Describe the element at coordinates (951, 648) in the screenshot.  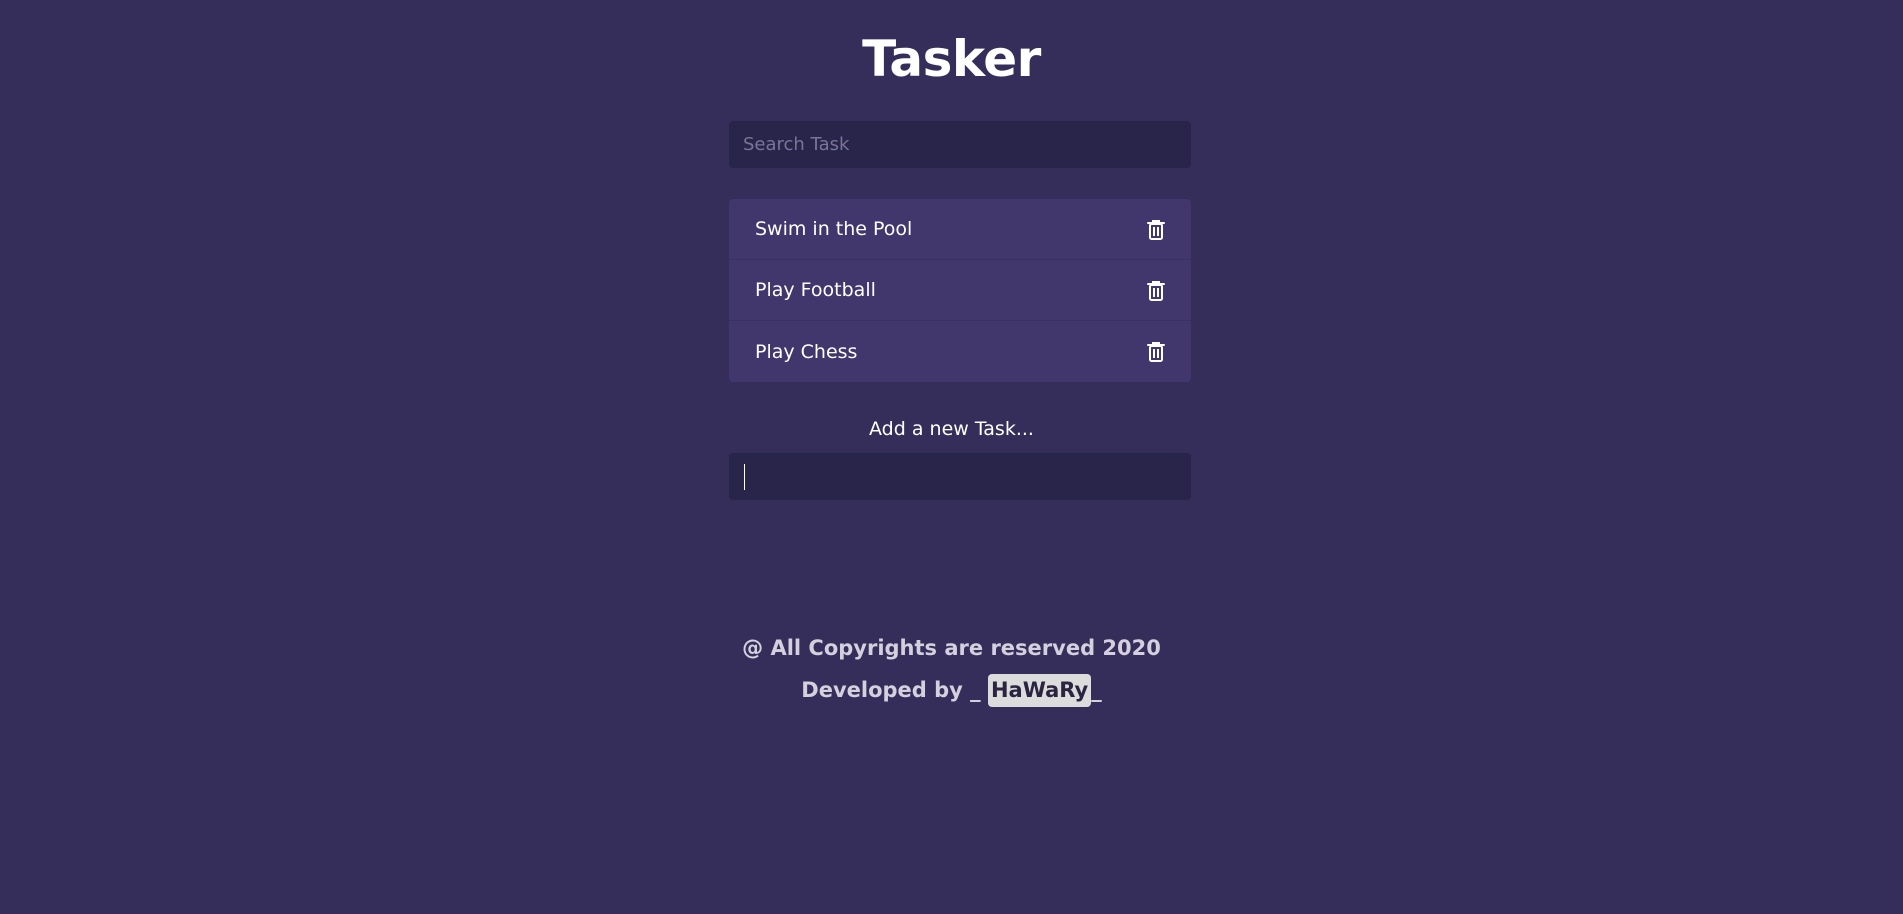
I see `copyright-text: @ All Copyrights are reserved 2020` at that location.